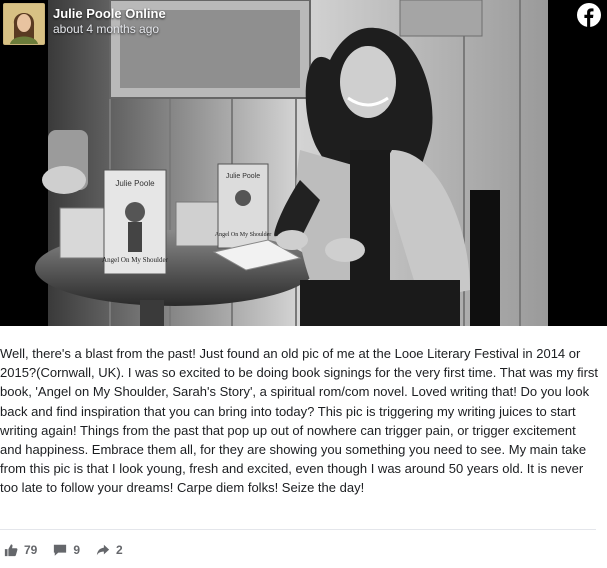 The width and height of the screenshot is (607, 568). Describe the element at coordinates (77, 550) in the screenshot. I see `comment-count-value: 9` at that location.